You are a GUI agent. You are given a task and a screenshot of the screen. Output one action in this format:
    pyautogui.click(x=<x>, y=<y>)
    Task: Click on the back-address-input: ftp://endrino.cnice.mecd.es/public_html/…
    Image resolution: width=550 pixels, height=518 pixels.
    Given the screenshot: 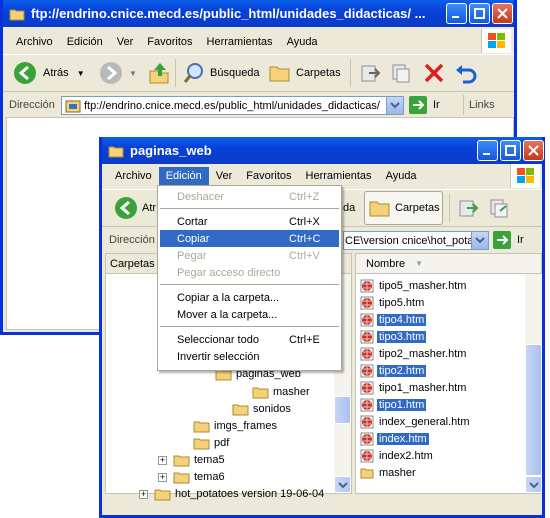 What is the action you would take?
    pyautogui.click(x=232, y=105)
    